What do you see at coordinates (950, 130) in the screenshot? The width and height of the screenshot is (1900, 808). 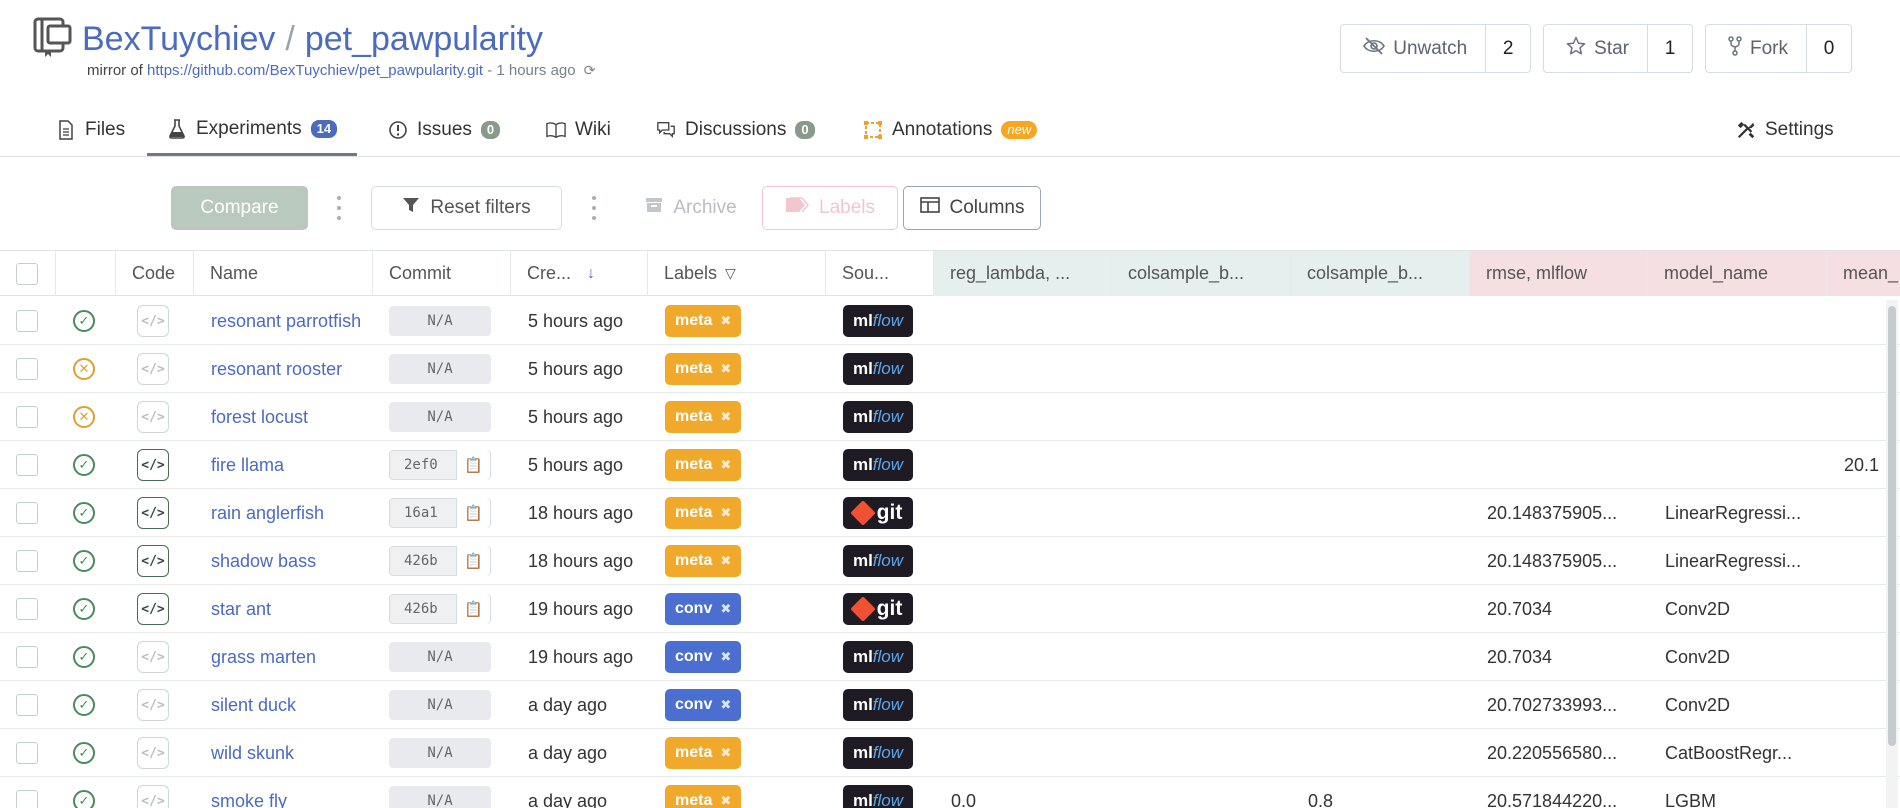 I see `tab-annotations: Annotations new` at bounding box center [950, 130].